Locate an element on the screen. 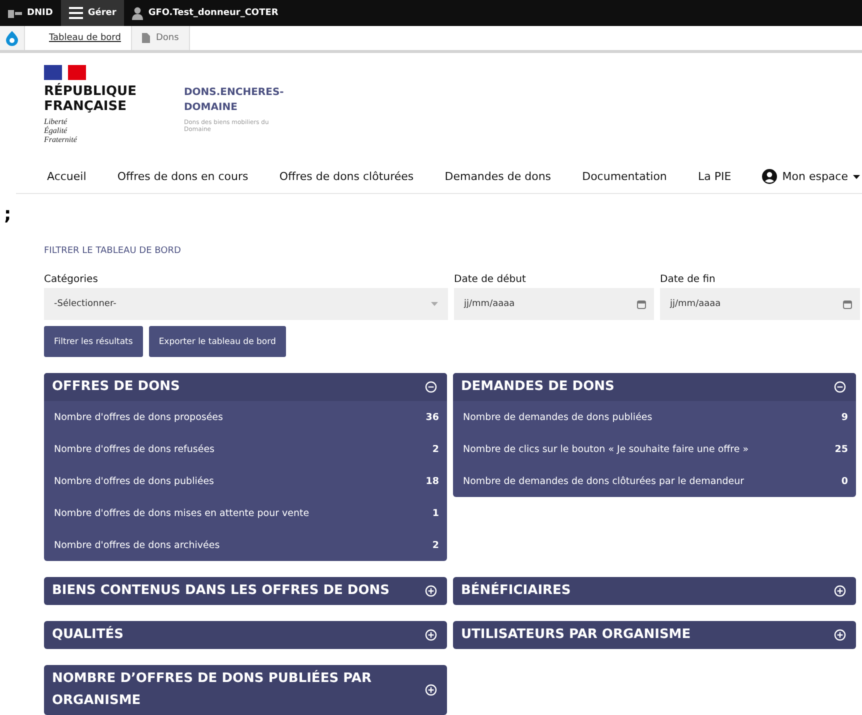  account-menu: Mon espace is located at coordinates (811, 176).